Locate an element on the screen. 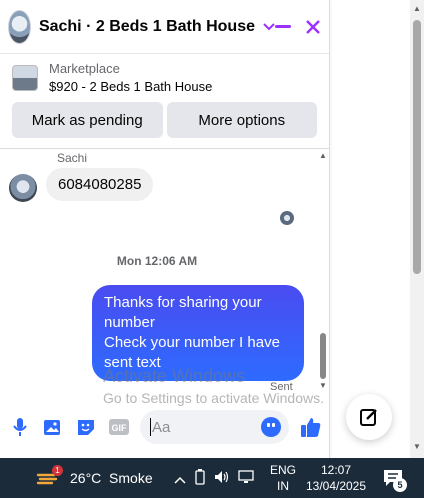 This screenshot has height=498, width=424. weather-text: 26°C Smoke is located at coordinates (111, 478).